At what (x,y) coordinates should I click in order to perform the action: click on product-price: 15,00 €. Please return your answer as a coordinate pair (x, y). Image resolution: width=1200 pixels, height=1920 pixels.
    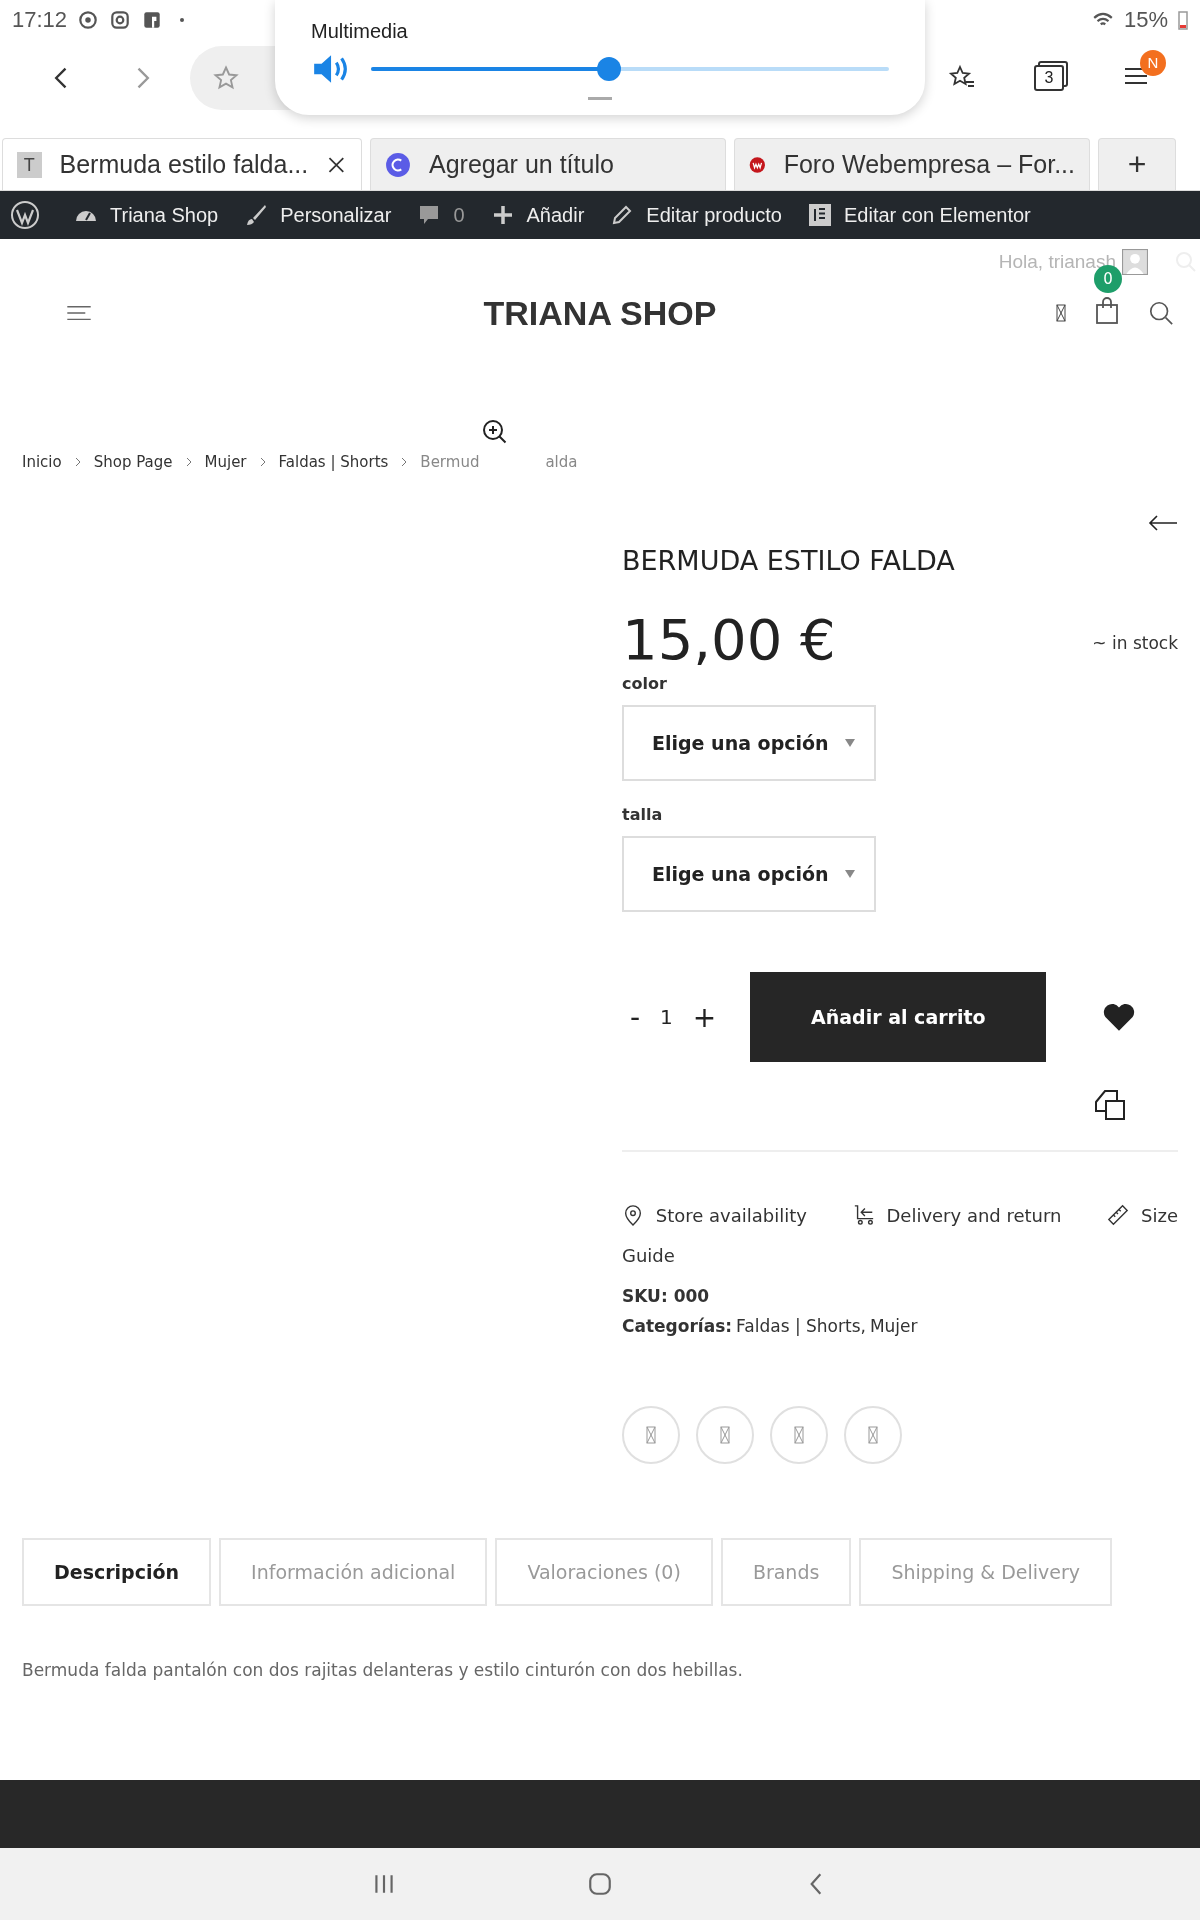
    Looking at the image, I should click on (729, 640).